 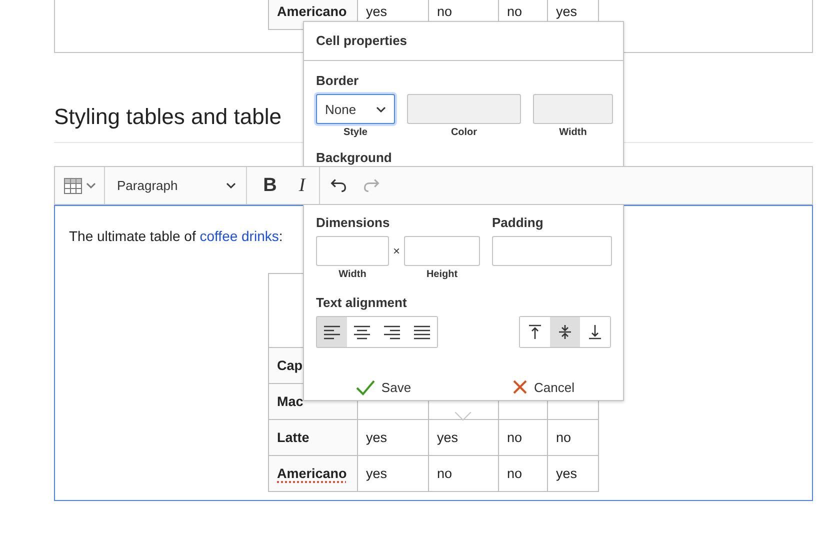 What do you see at coordinates (543, 387) in the screenshot?
I see `cancel-button: Cancel` at bounding box center [543, 387].